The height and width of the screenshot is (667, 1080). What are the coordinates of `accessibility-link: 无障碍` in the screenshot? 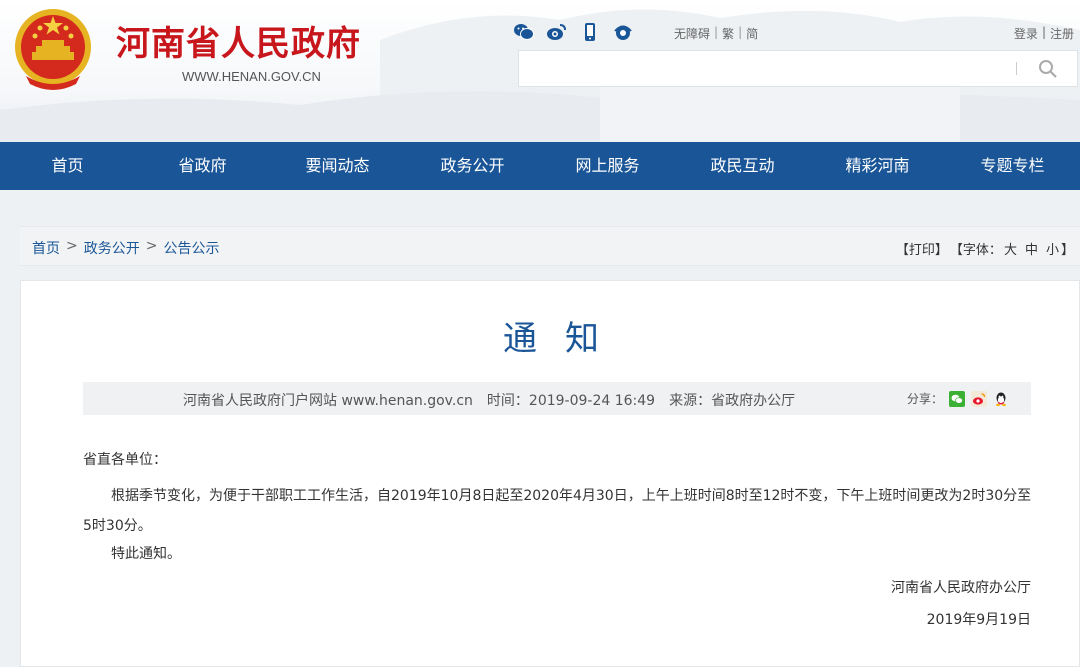 It's located at (692, 33).